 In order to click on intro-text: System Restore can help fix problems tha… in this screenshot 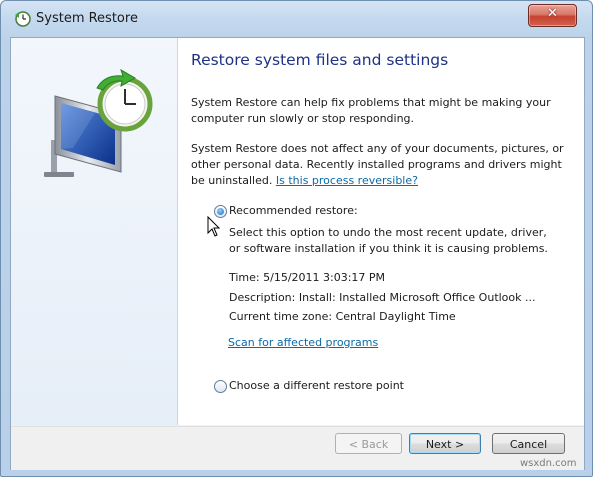, I will do `click(371, 110)`.